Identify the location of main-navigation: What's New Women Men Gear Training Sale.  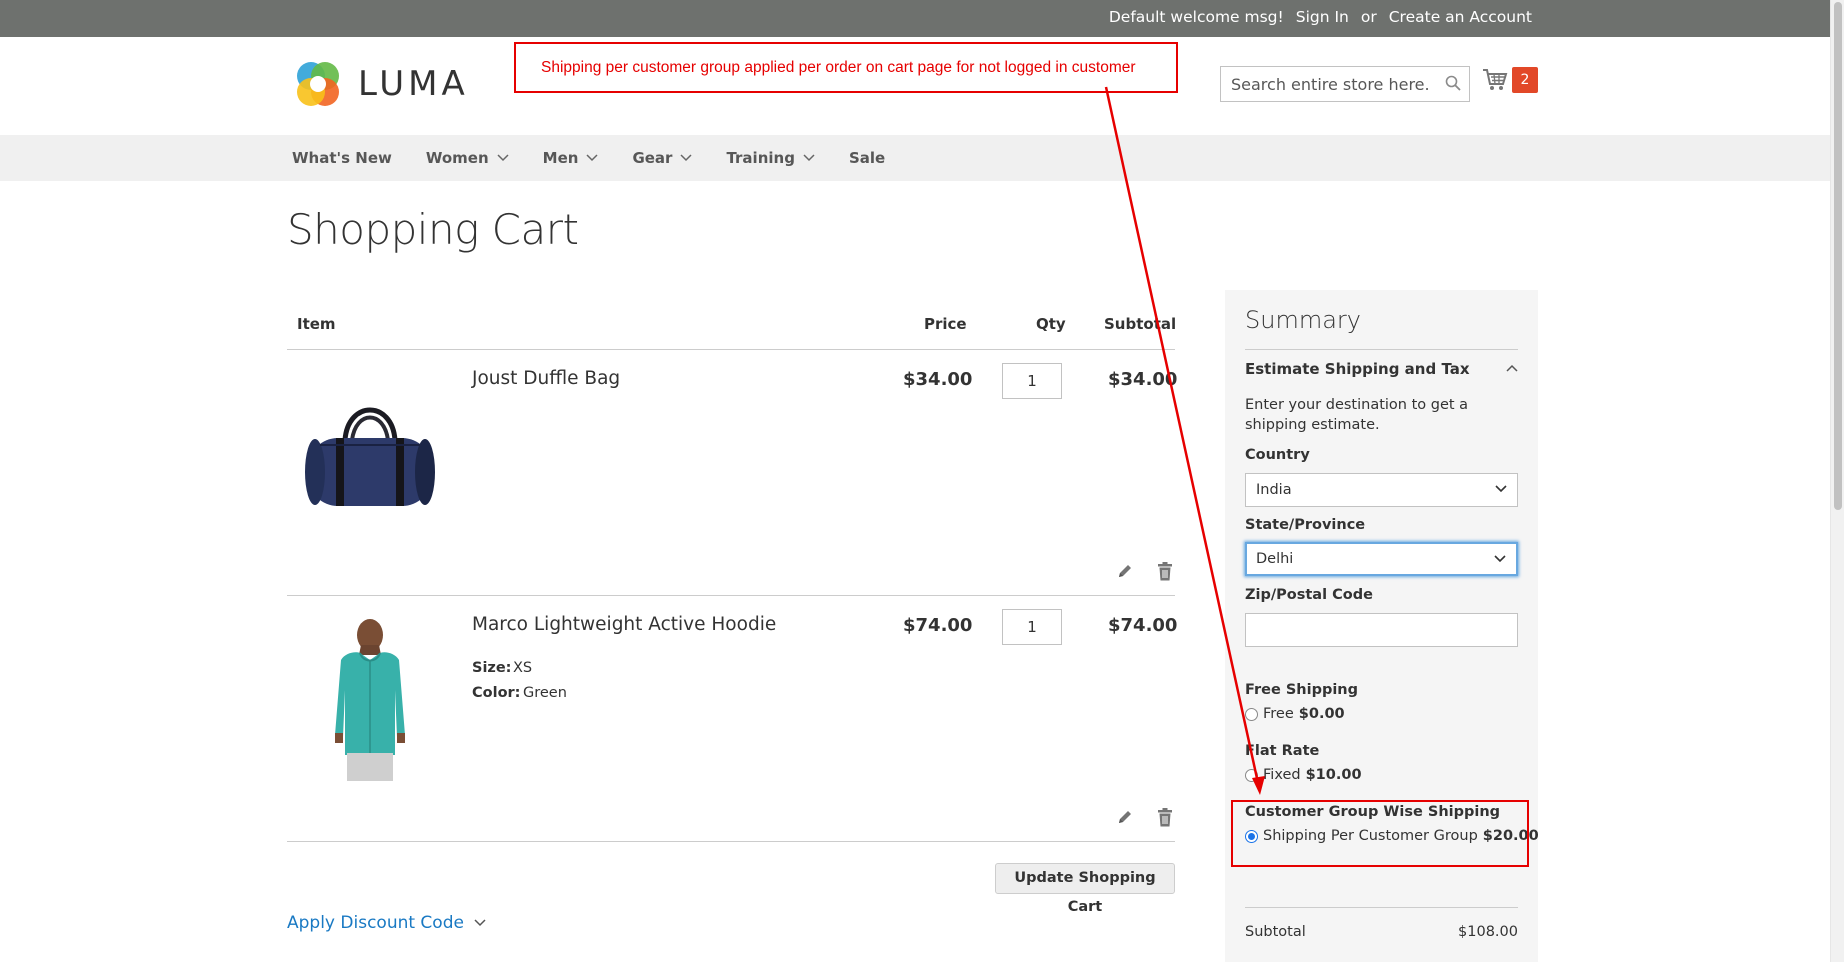
(915, 158).